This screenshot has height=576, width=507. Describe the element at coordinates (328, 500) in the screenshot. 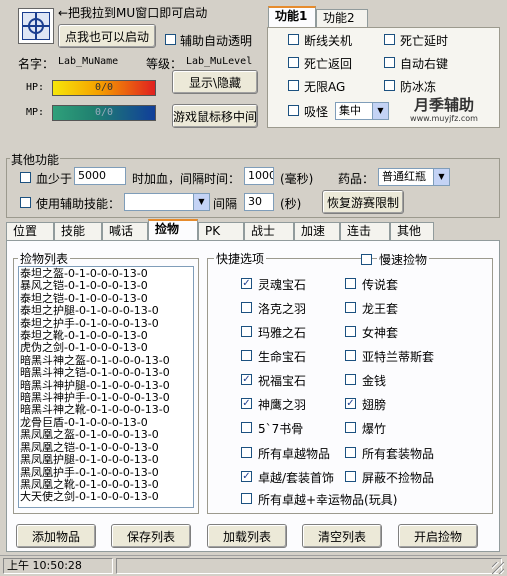

I see `all-excellent-luck-label: 所有卓越+幸运物品(玩具)` at that location.